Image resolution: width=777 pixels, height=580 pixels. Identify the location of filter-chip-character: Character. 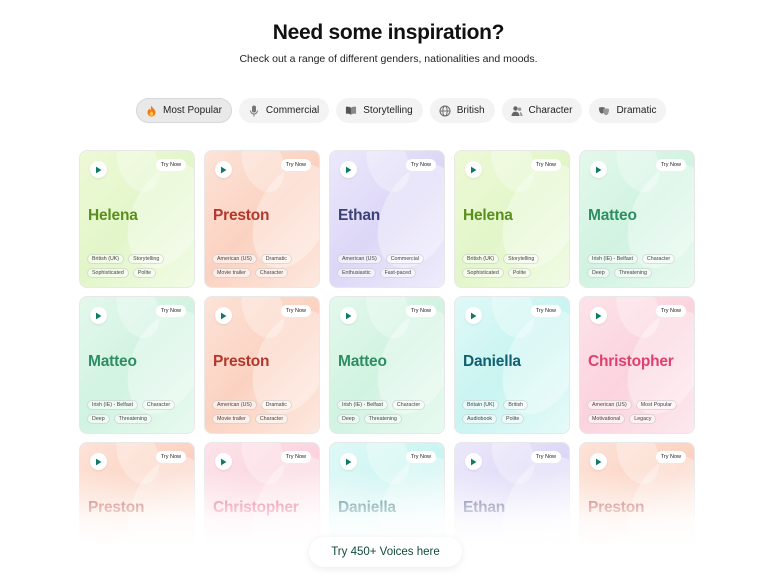
(542, 110).